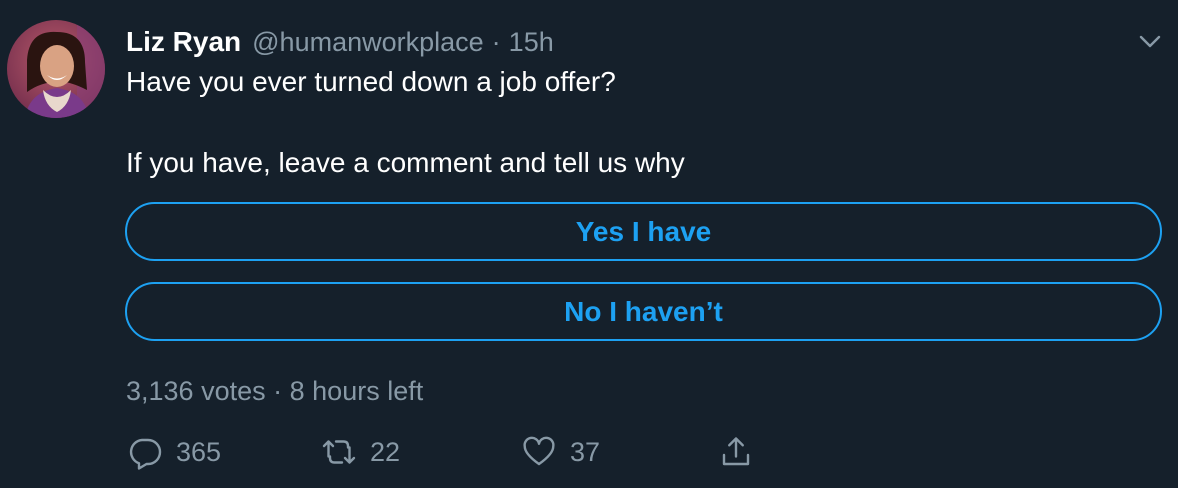 The height and width of the screenshot is (488, 1178). What do you see at coordinates (356, 391) in the screenshot?
I see `poll-time-left: 8 hours left` at bounding box center [356, 391].